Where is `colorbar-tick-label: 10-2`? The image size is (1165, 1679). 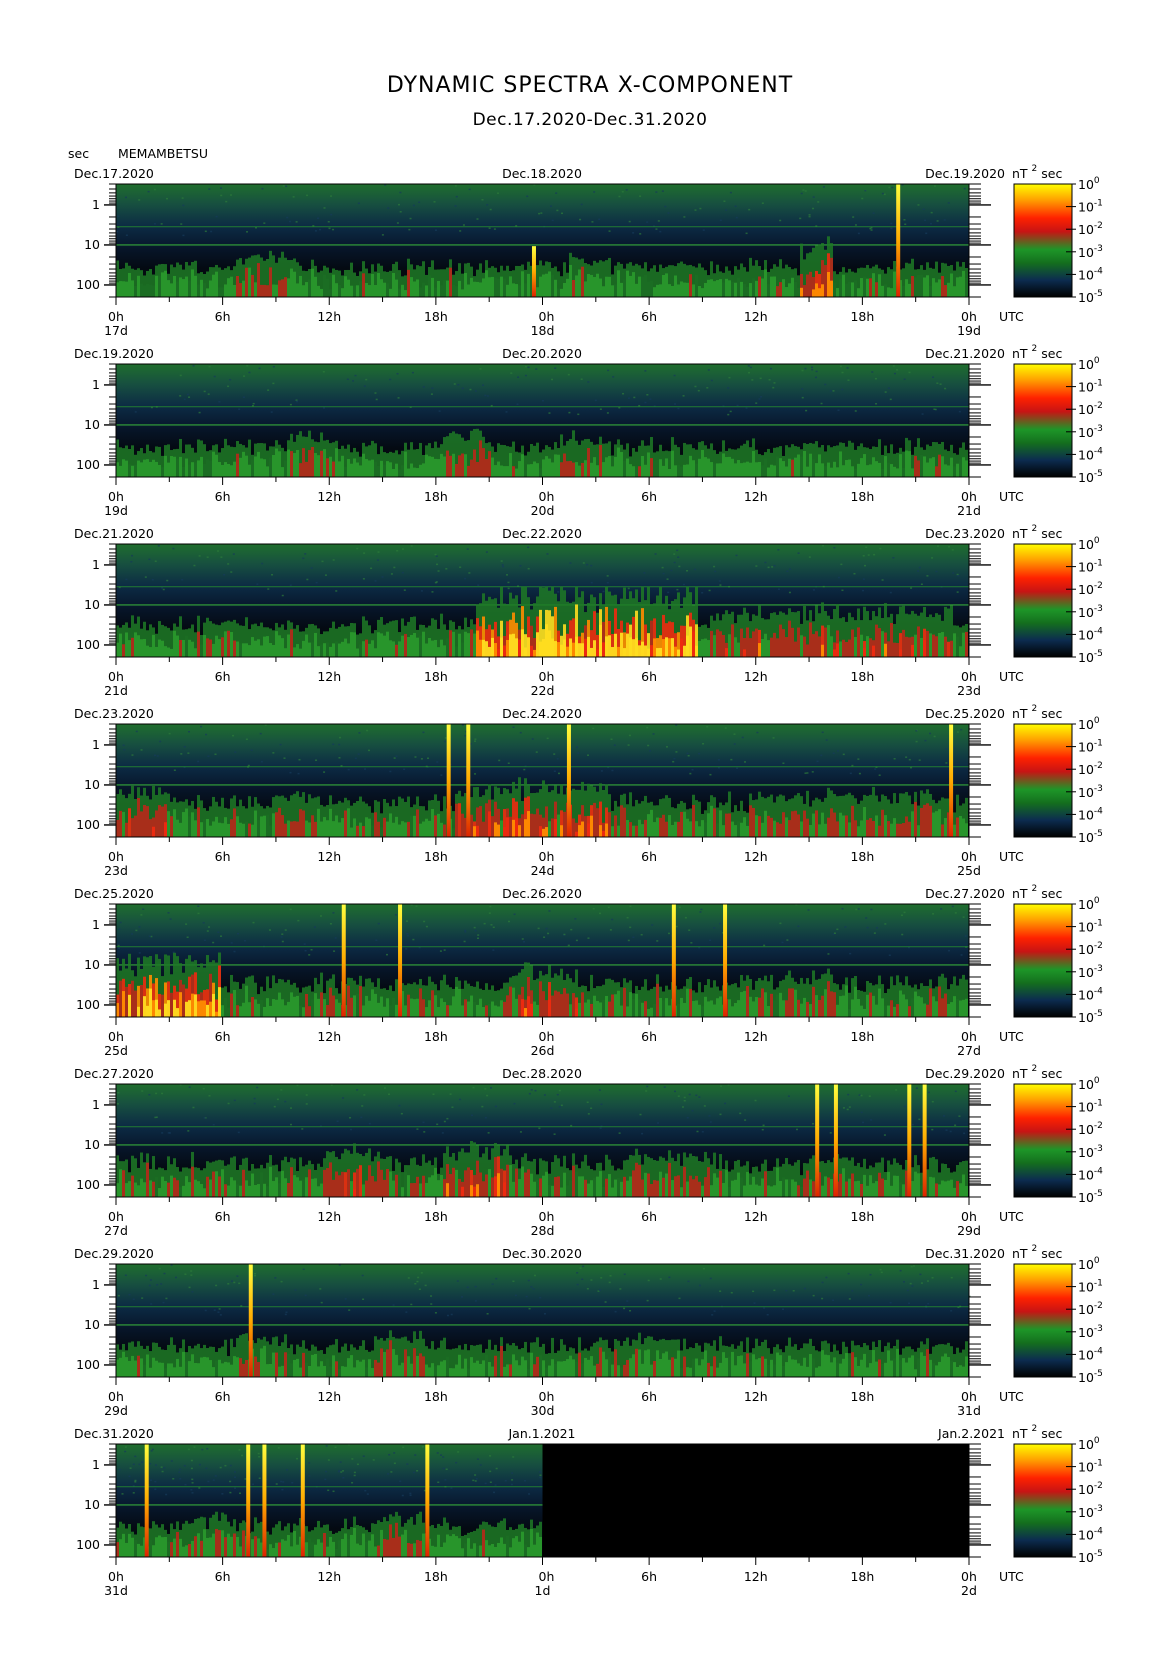 colorbar-tick-label: 10-2 is located at coordinates (1090, 589).